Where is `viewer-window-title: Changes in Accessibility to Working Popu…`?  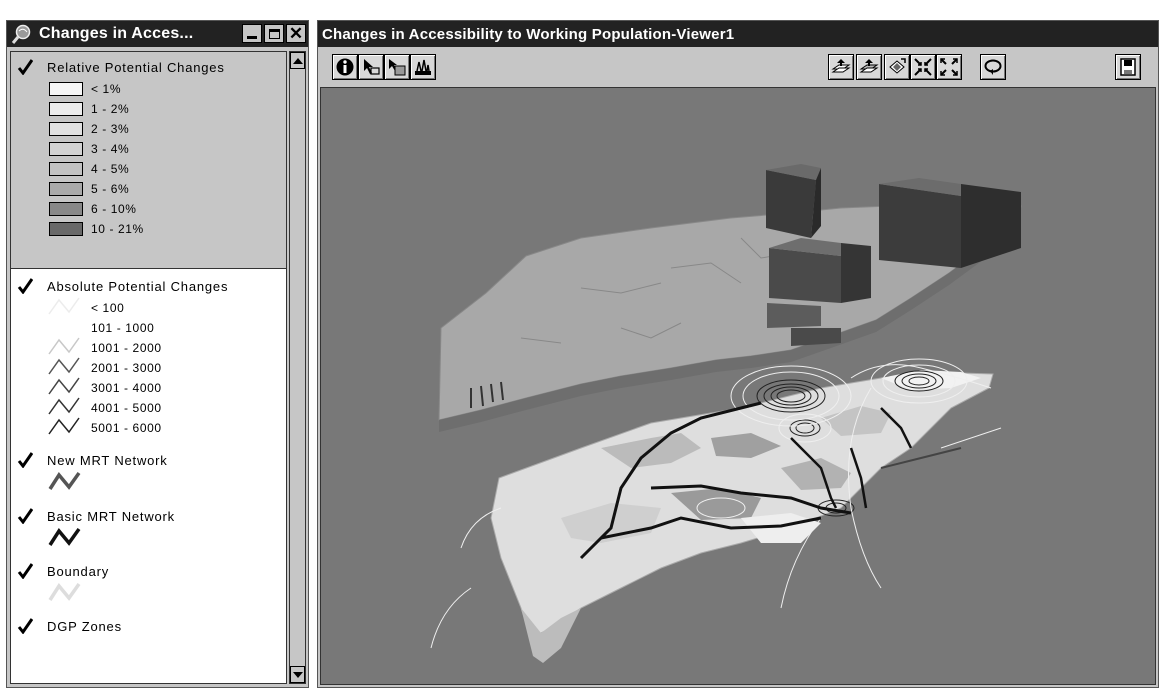 viewer-window-title: Changes in Accessibility to Working Popu… is located at coordinates (528, 34).